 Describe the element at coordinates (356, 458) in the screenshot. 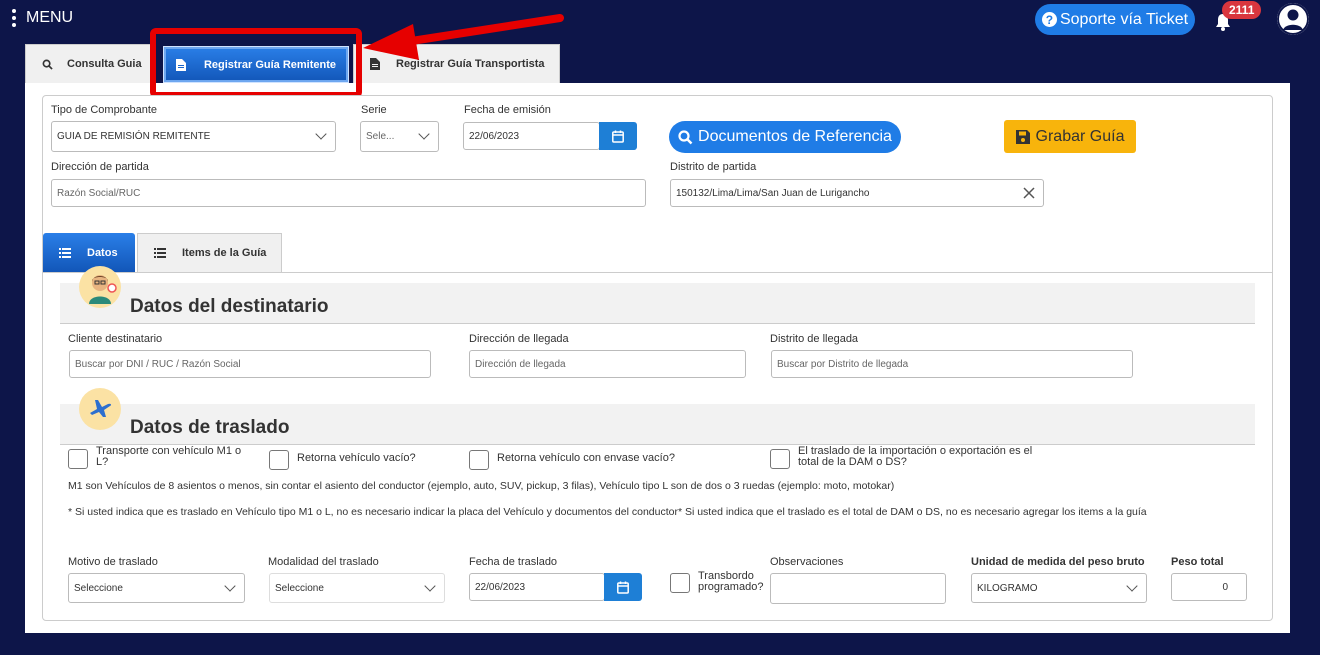

I see `retorna-vacio-label: Retorna vehículo vacío?` at that location.